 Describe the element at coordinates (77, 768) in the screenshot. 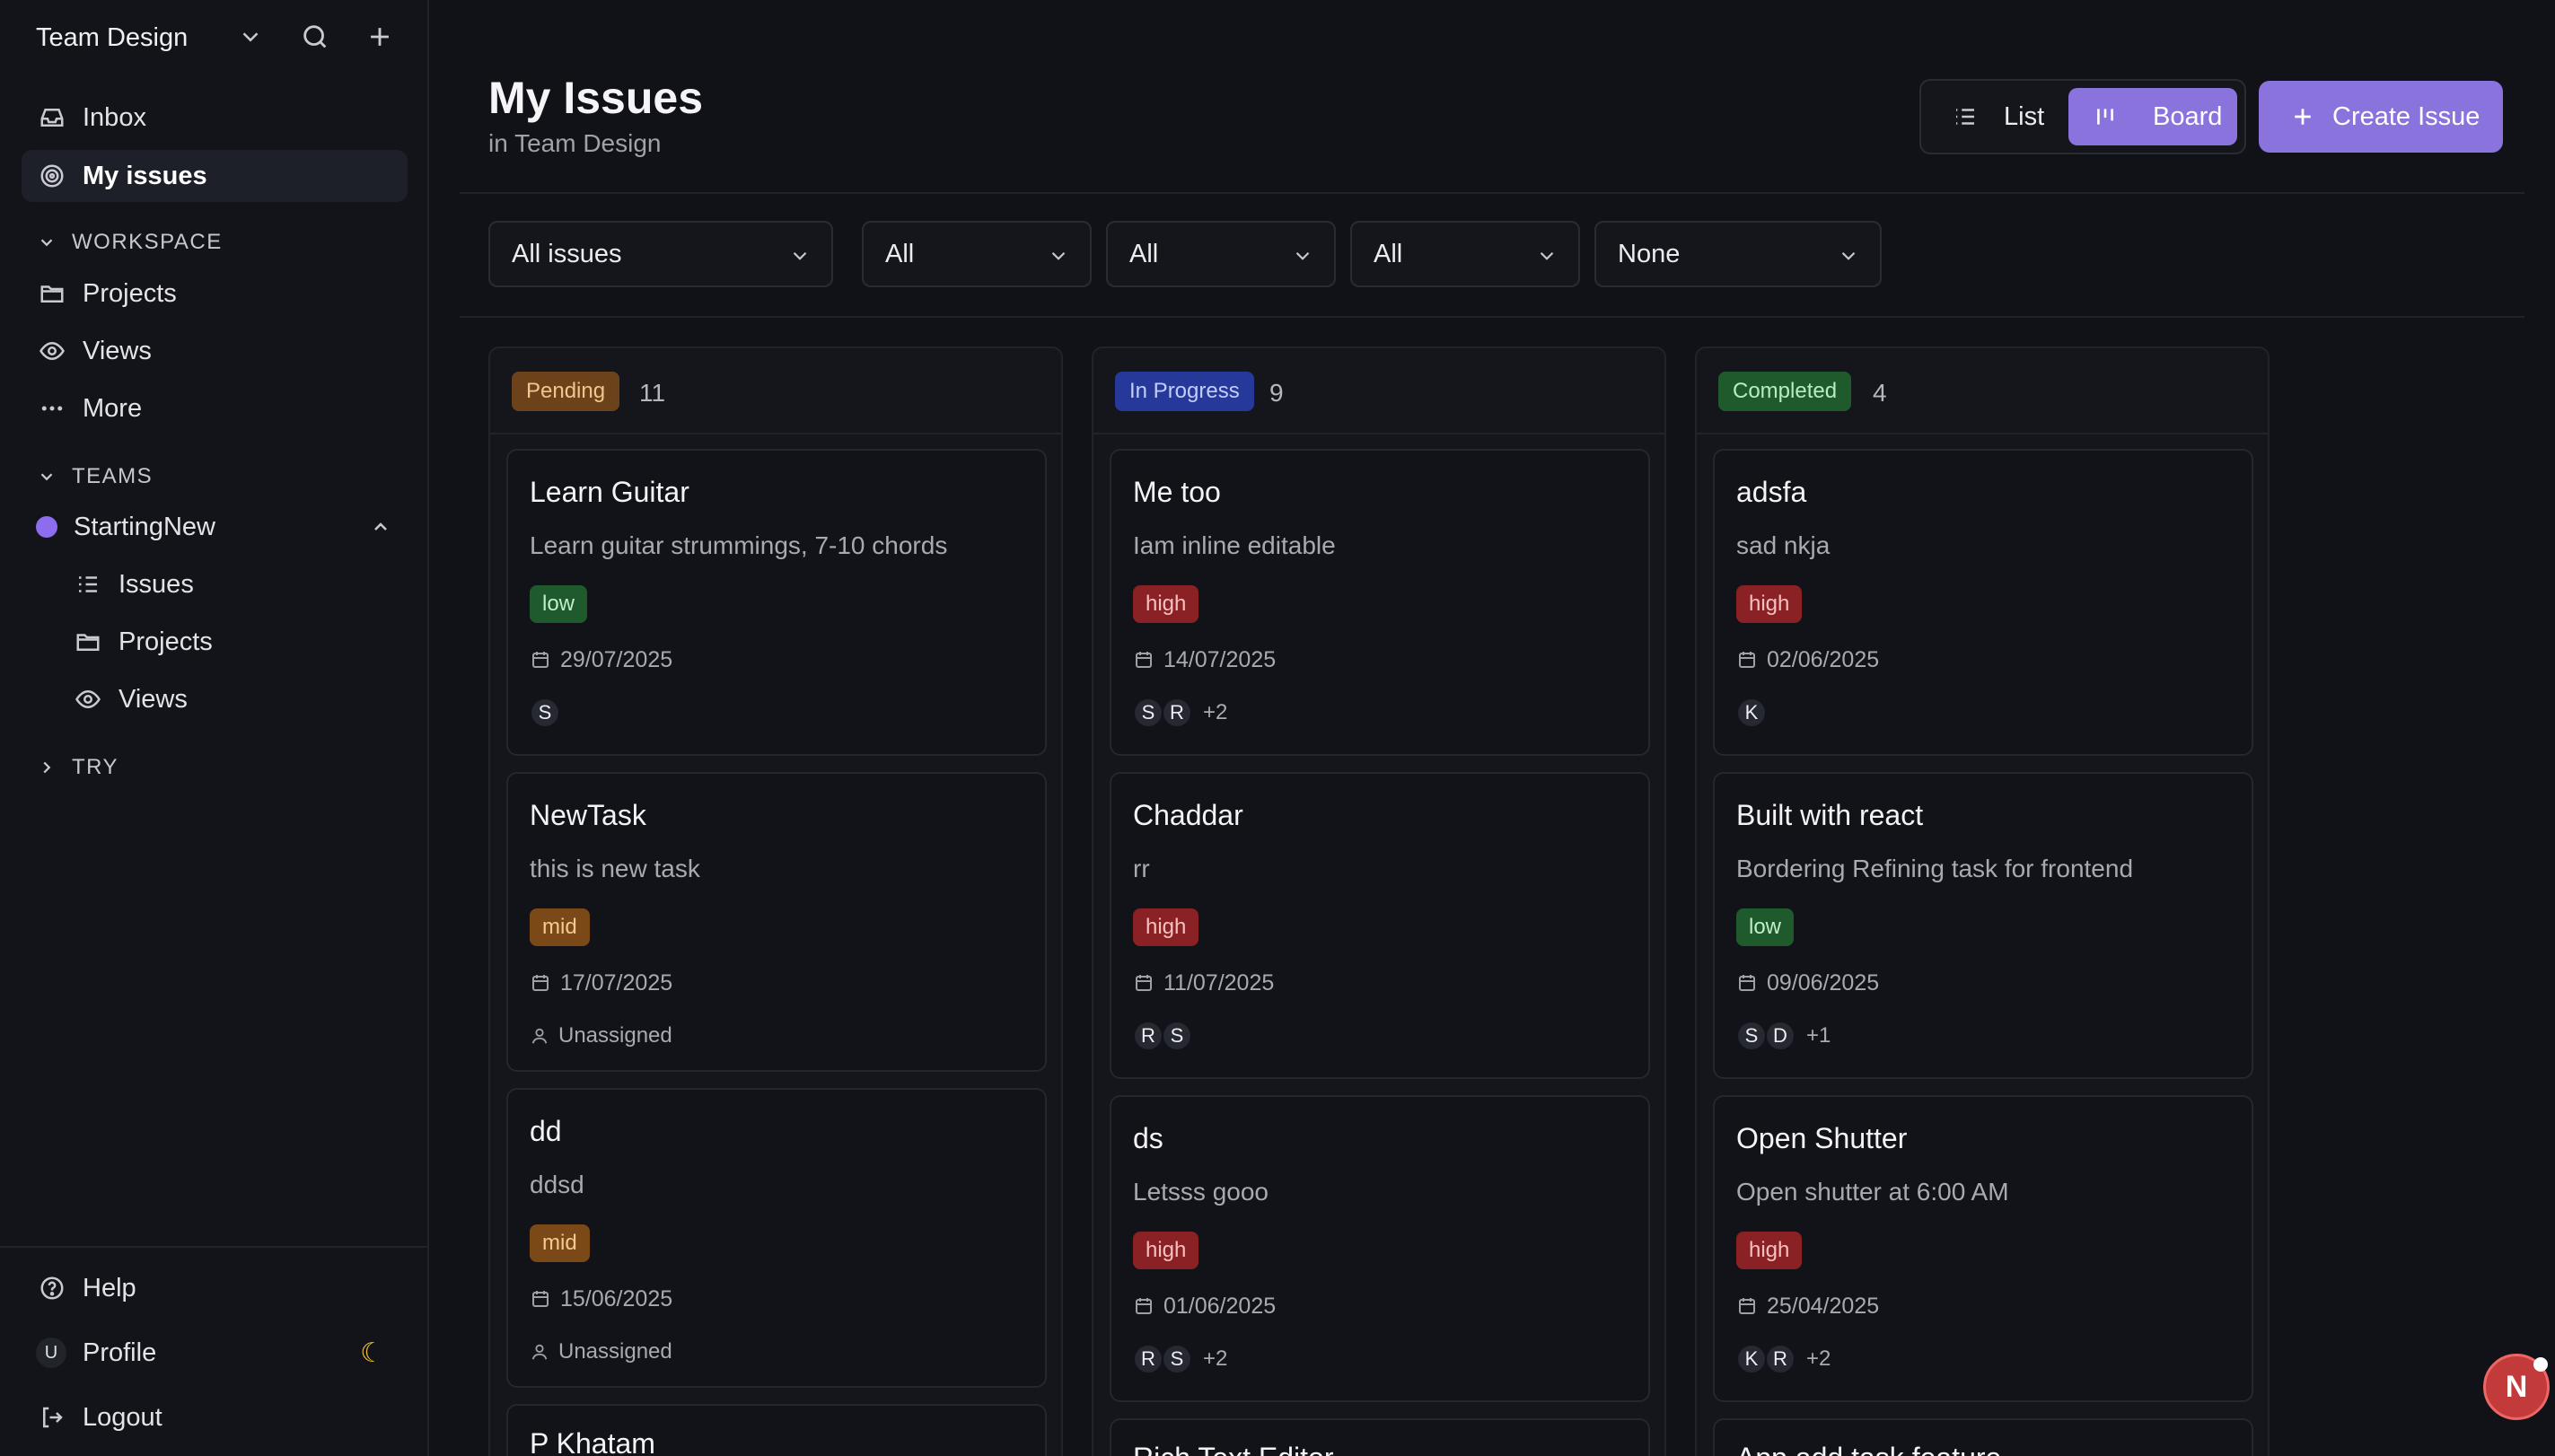

I see `try-section-toggle: TRY` at that location.